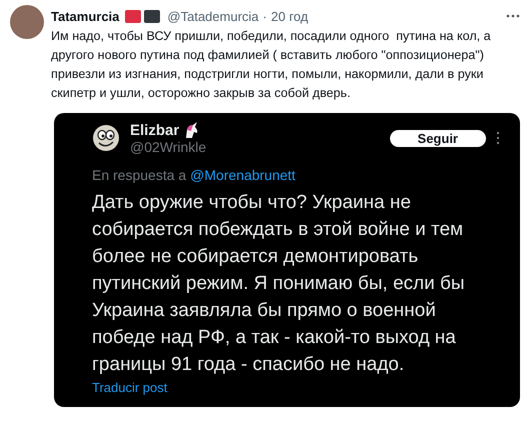 The width and height of the screenshot is (528, 424). What do you see at coordinates (271, 65) in the screenshot?
I see `post-text: Им надо, чтобы ВСУ пришли, победили, посадили одного путина на кол, а другого нового путина под фамилией ( вставить любого "оппозиционера") привезли из изгнания, подстригли ногти, помыли, накормили, дали в руки скипетр и ушли, осторожно закрыв за собой дверь.` at bounding box center [271, 65].